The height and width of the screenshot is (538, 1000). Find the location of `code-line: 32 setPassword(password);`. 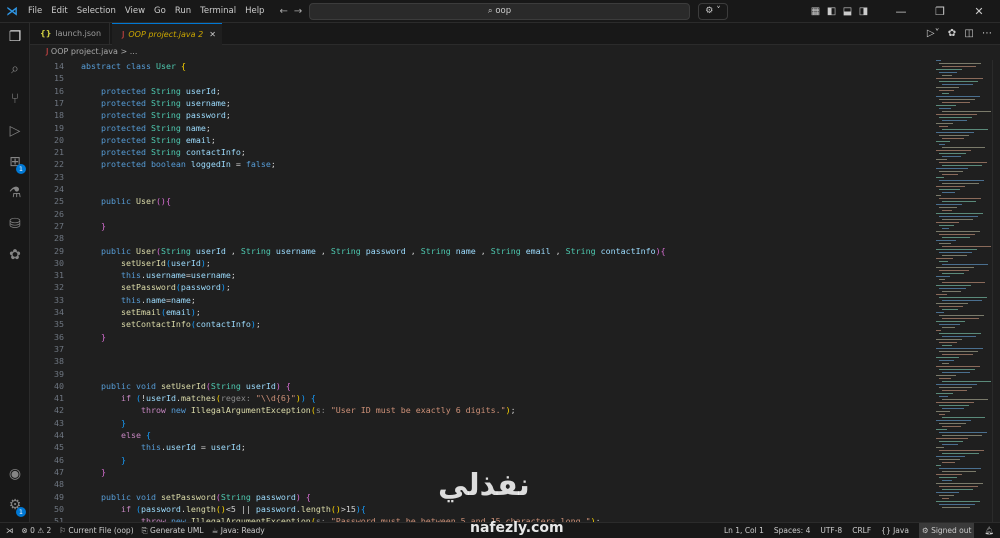

code-line: 32 setPassword(password); is located at coordinates (480, 287).